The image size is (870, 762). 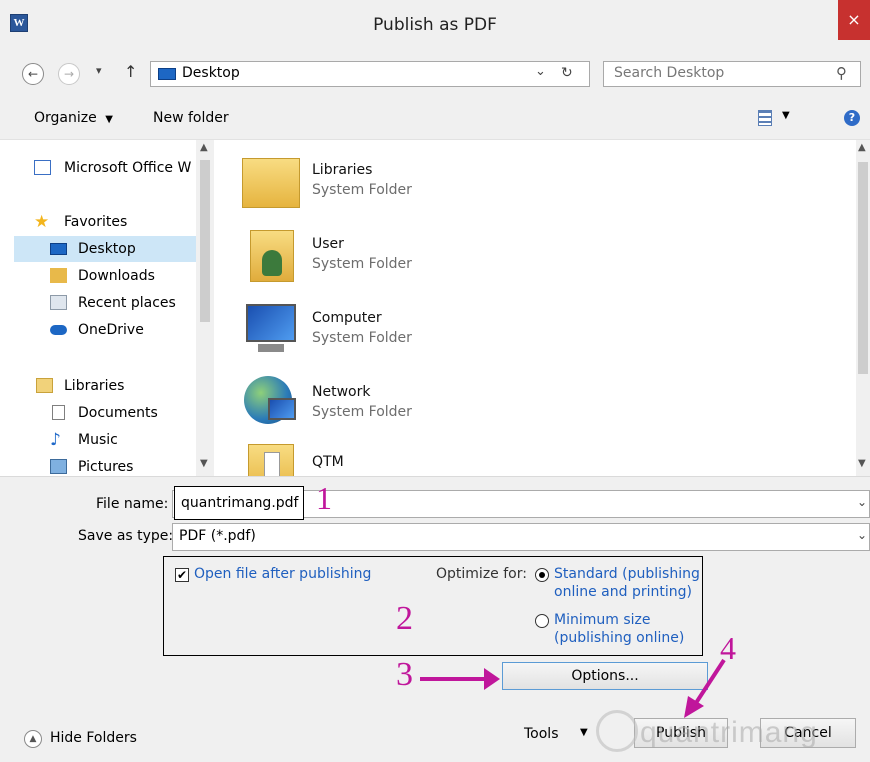 What do you see at coordinates (567, 73) in the screenshot?
I see `refresh-icon: ↻` at bounding box center [567, 73].